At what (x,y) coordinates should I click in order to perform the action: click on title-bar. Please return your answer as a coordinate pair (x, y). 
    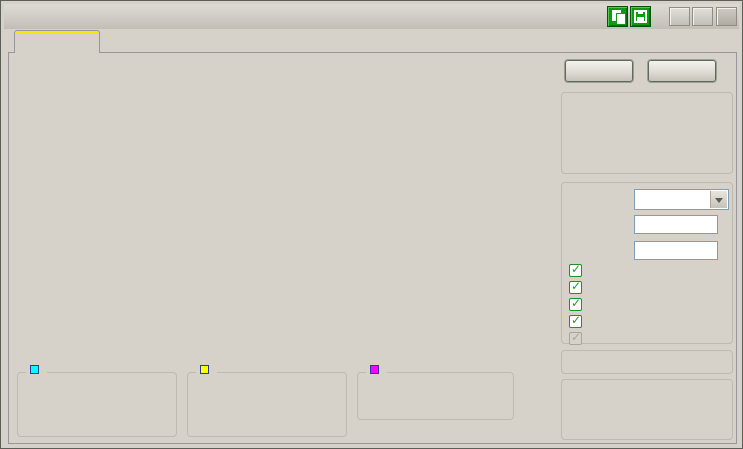
    Looking at the image, I should click on (371, 16).